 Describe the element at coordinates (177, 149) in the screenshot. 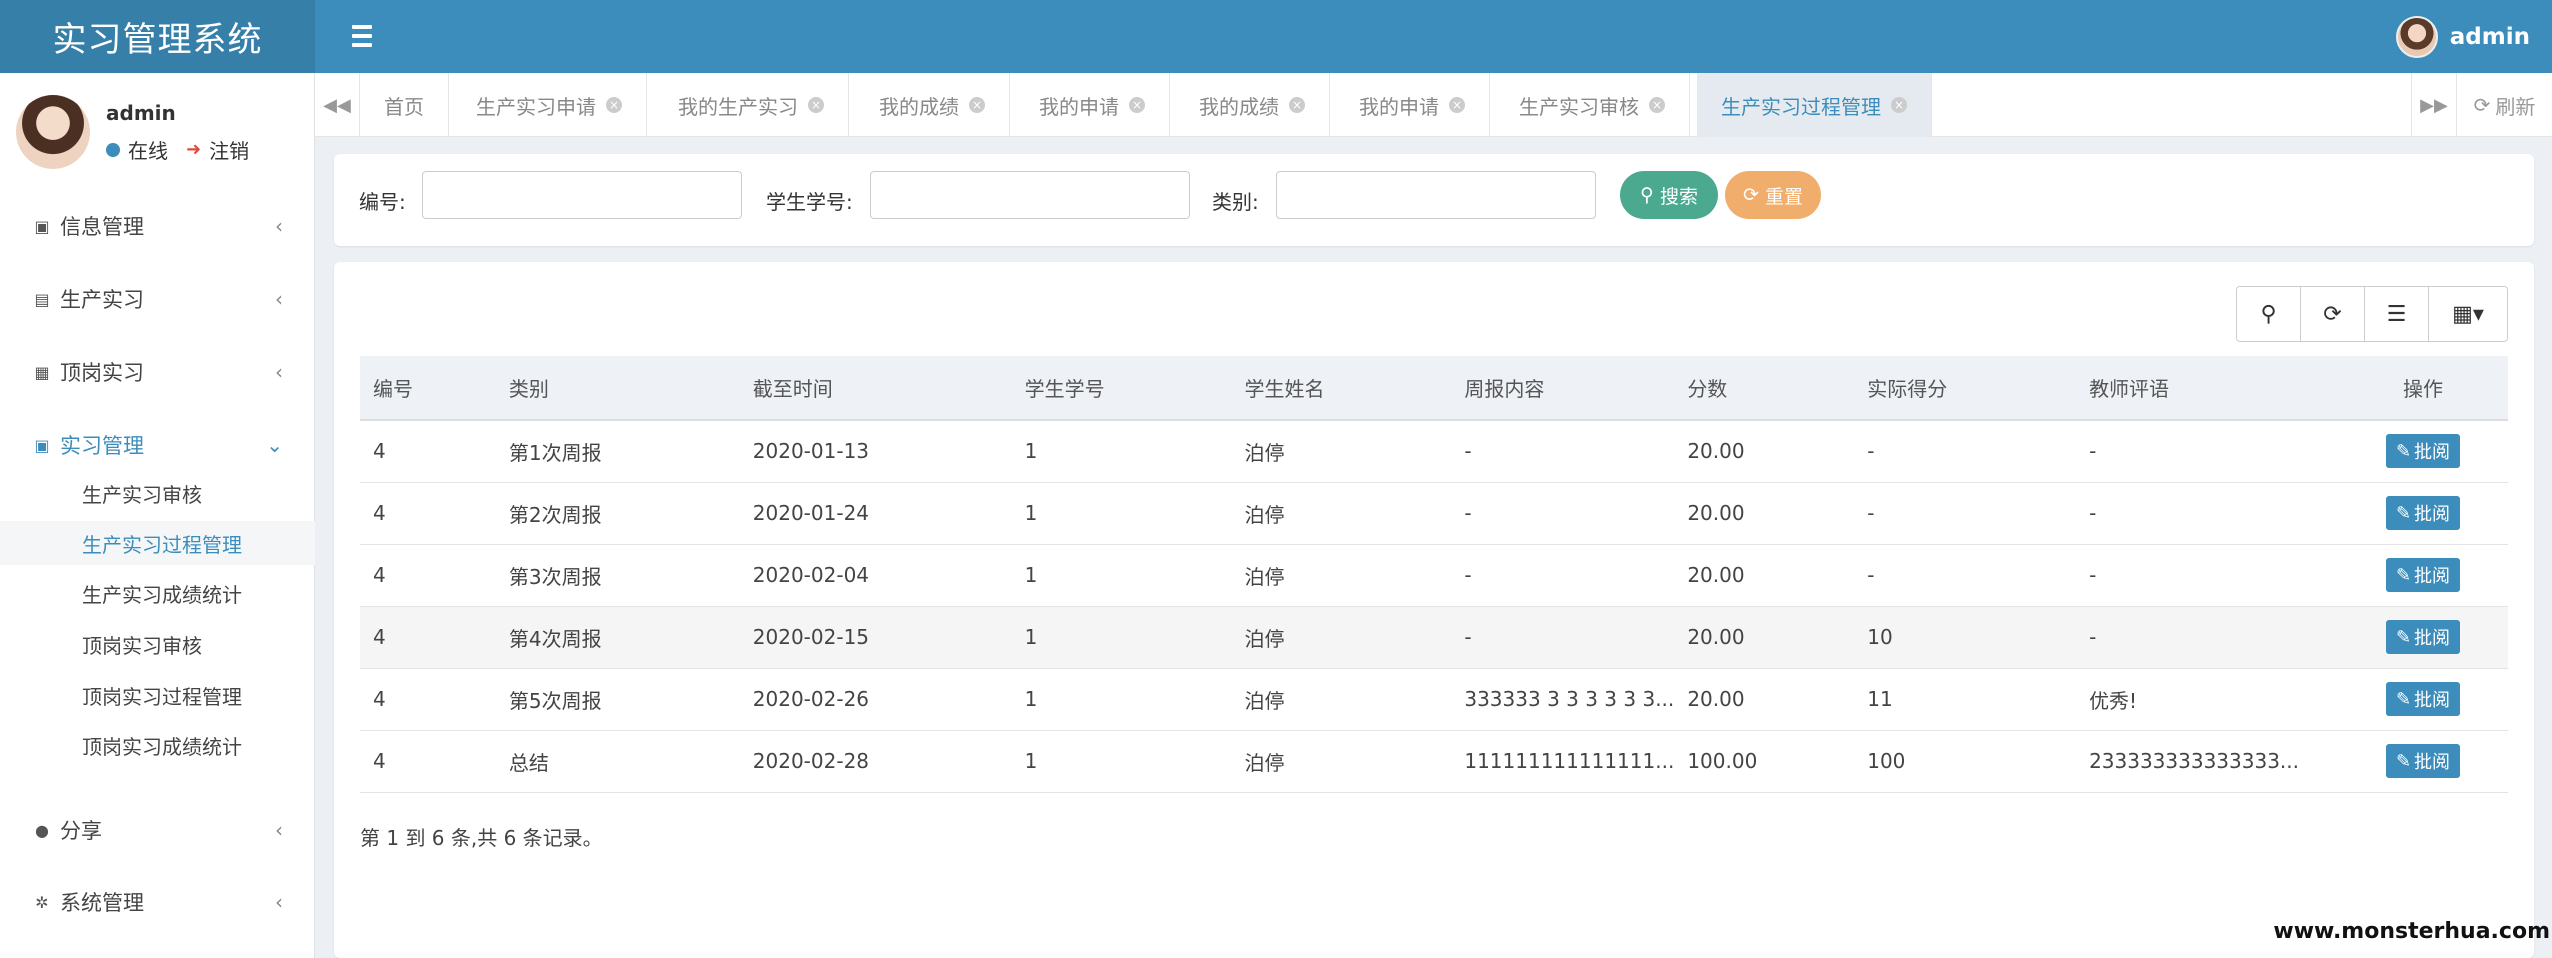

I see `panel-status: 在线 ➜ 注销` at that location.